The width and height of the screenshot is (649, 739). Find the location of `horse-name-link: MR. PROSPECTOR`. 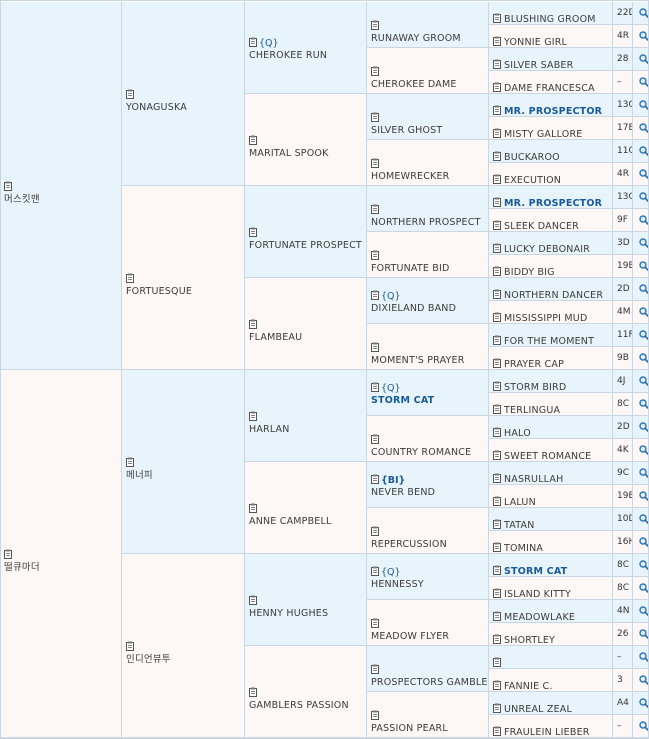

horse-name-link: MR. PROSPECTOR is located at coordinates (553, 111).